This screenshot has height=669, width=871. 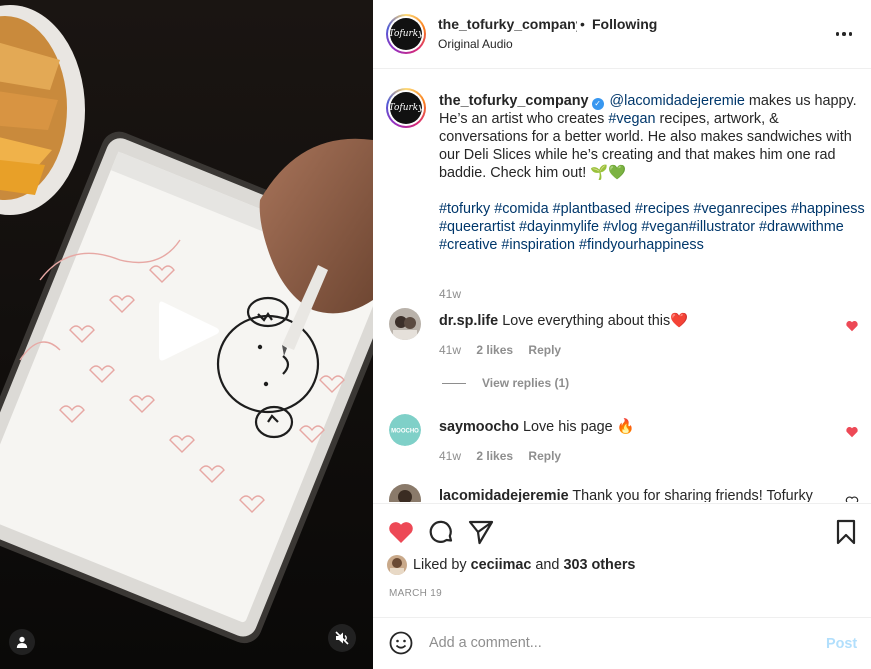 I want to click on likes-count-link: 303 others, so click(x=599, y=565).